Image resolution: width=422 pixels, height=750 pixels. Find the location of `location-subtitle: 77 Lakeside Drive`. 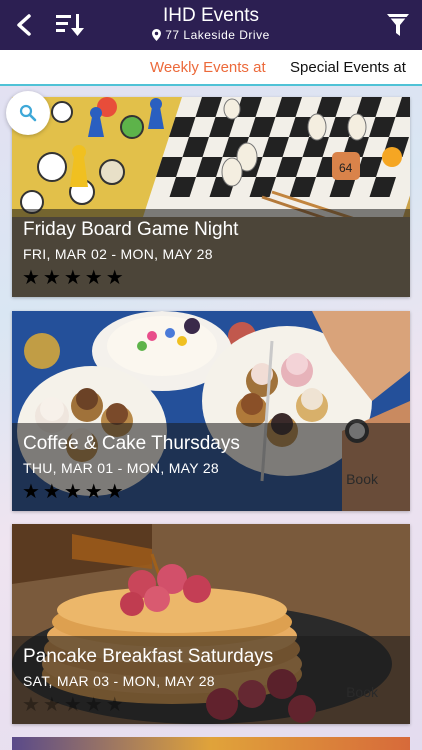

location-subtitle: 77 Lakeside Drive is located at coordinates (211, 35).